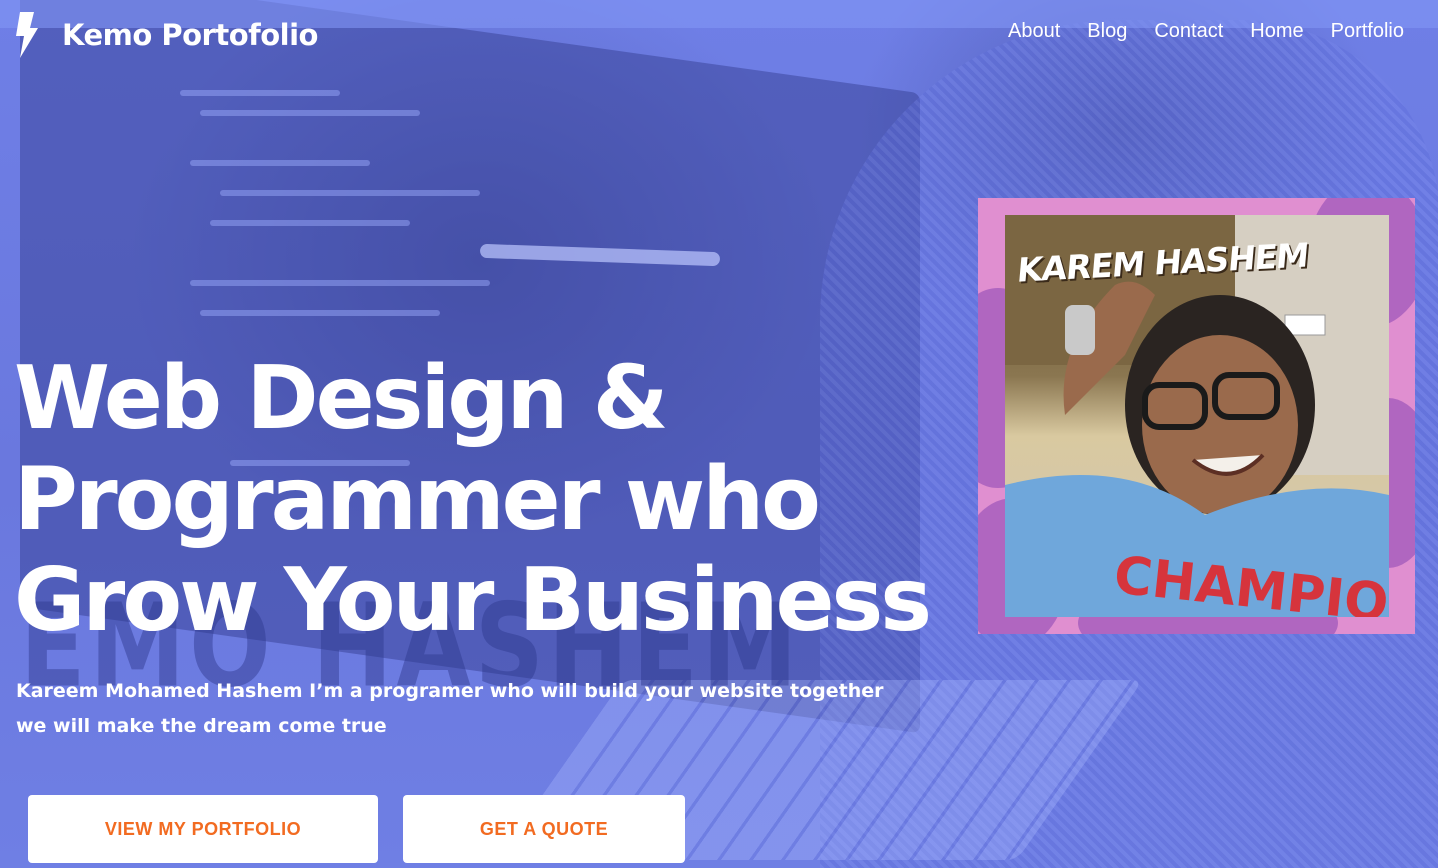 The image size is (1438, 868). Describe the element at coordinates (473, 600) in the screenshot. I see `headline-line: Grow Your Business` at that location.